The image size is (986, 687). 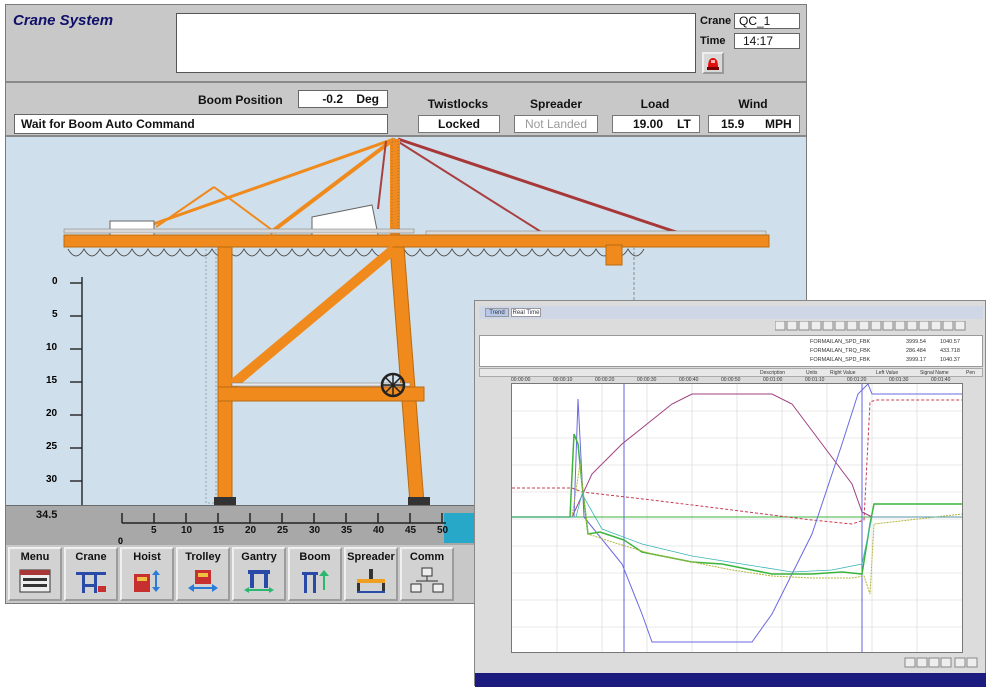 I want to click on nav-label: Trolley, so click(x=203, y=557).